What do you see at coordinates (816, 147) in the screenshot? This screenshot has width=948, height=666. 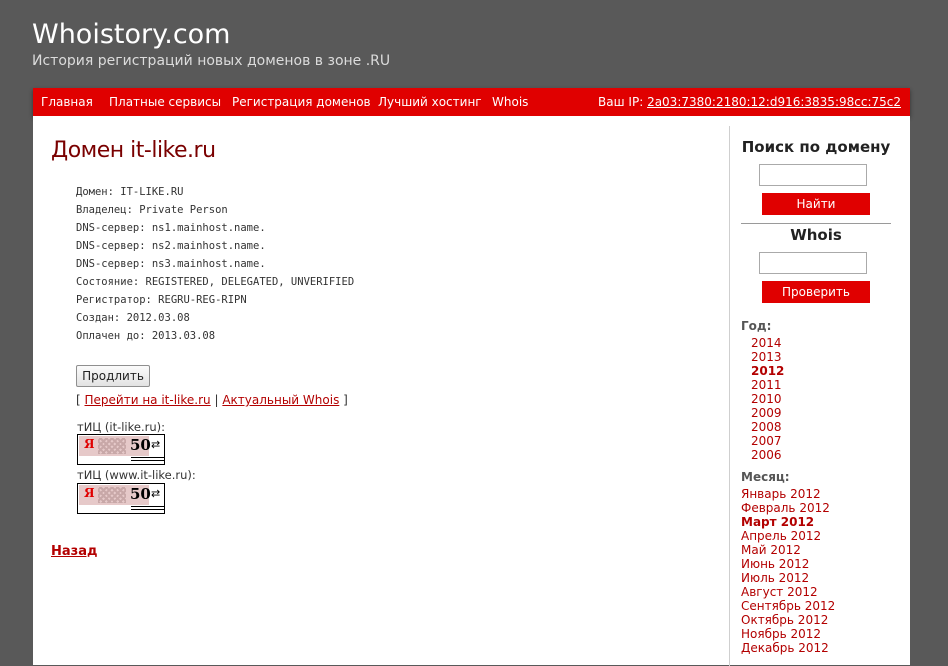 I see `search-heading: Поиск по домену` at bounding box center [816, 147].